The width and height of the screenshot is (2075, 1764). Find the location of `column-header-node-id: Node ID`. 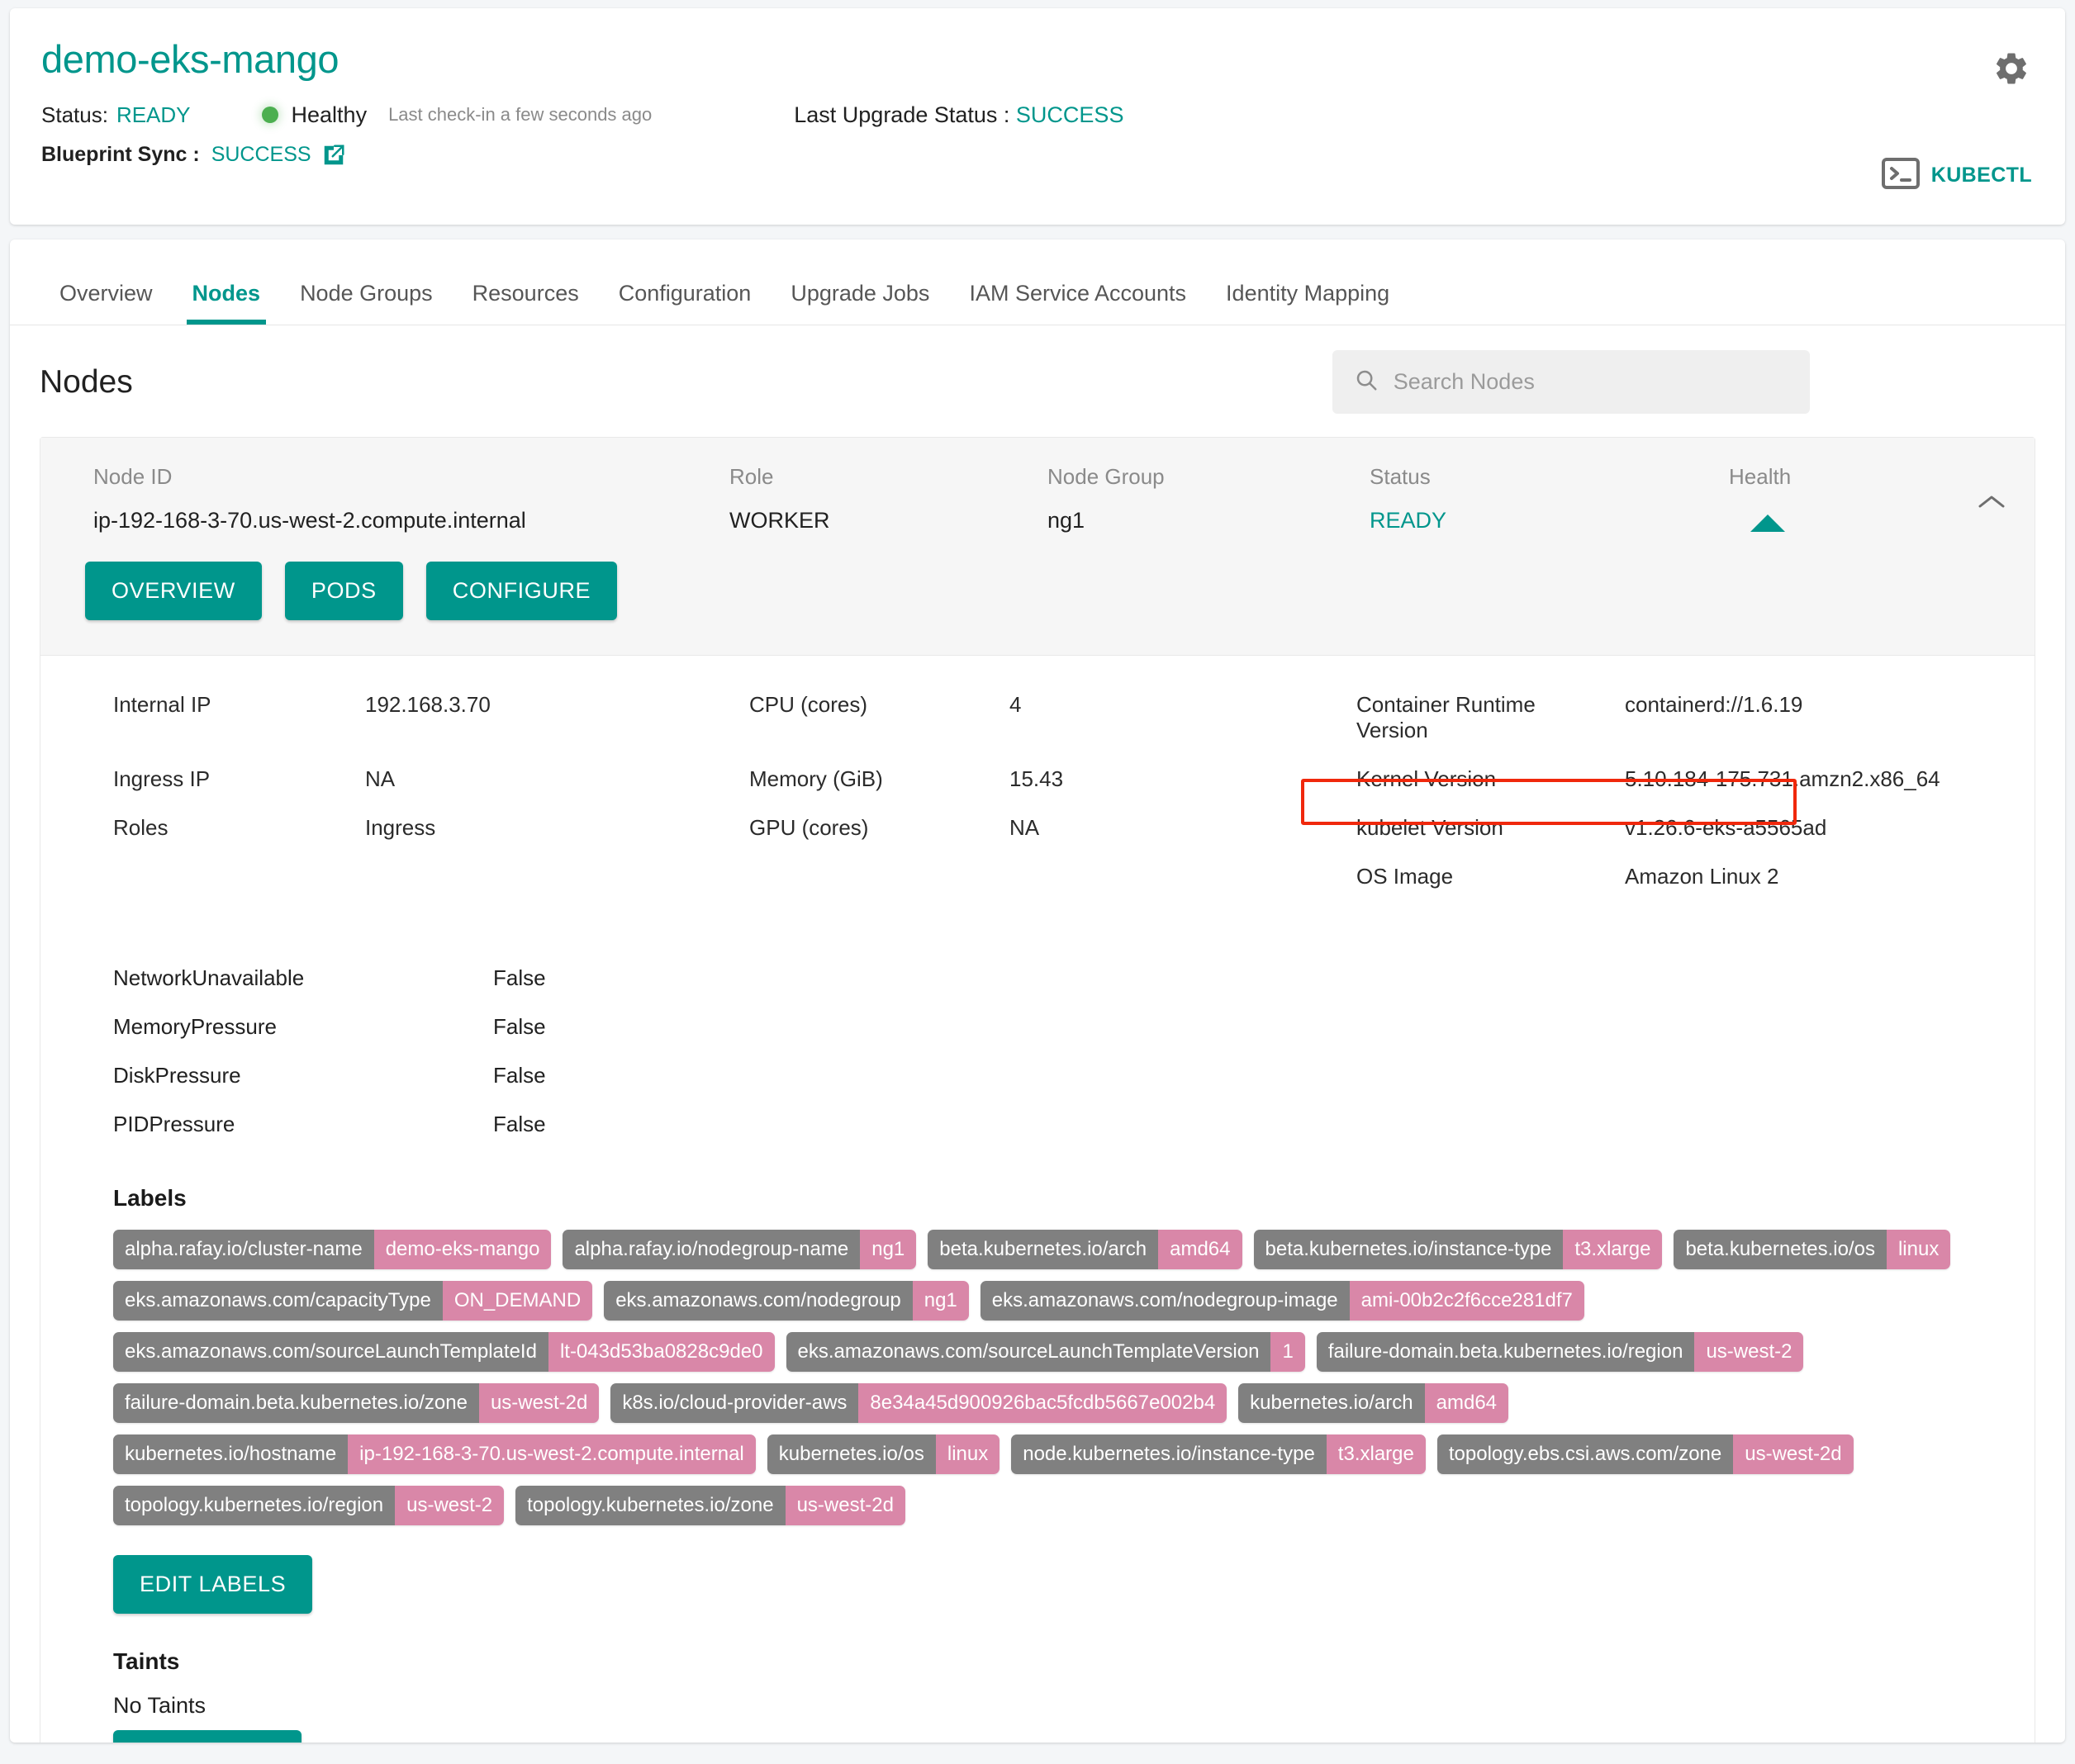

column-header-node-id: Node ID is located at coordinates (133, 476).